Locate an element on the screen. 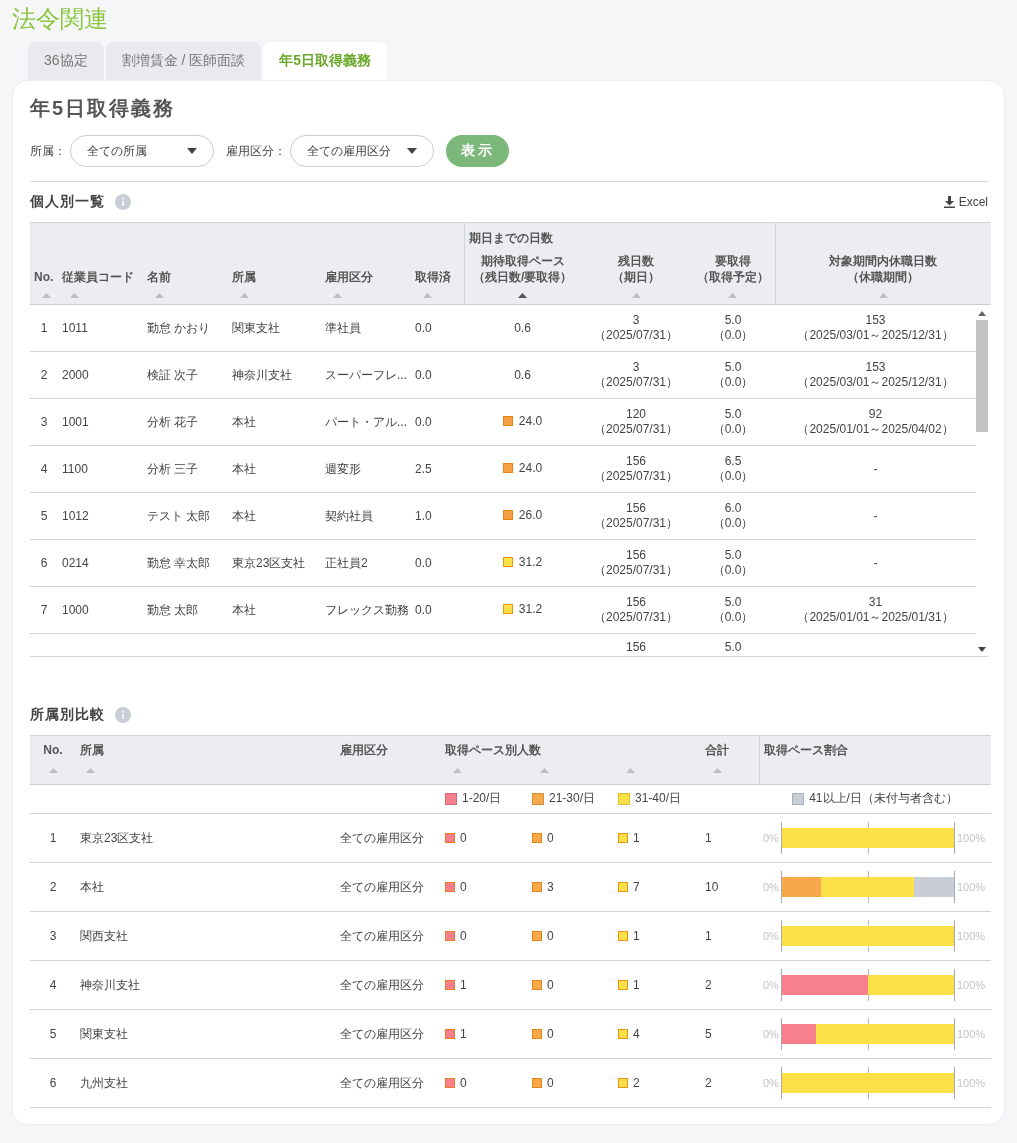 The height and width of the screenshot is (1143, 1017). dropdown: 全ての雇用区分 is located at coordinates (362, 151).